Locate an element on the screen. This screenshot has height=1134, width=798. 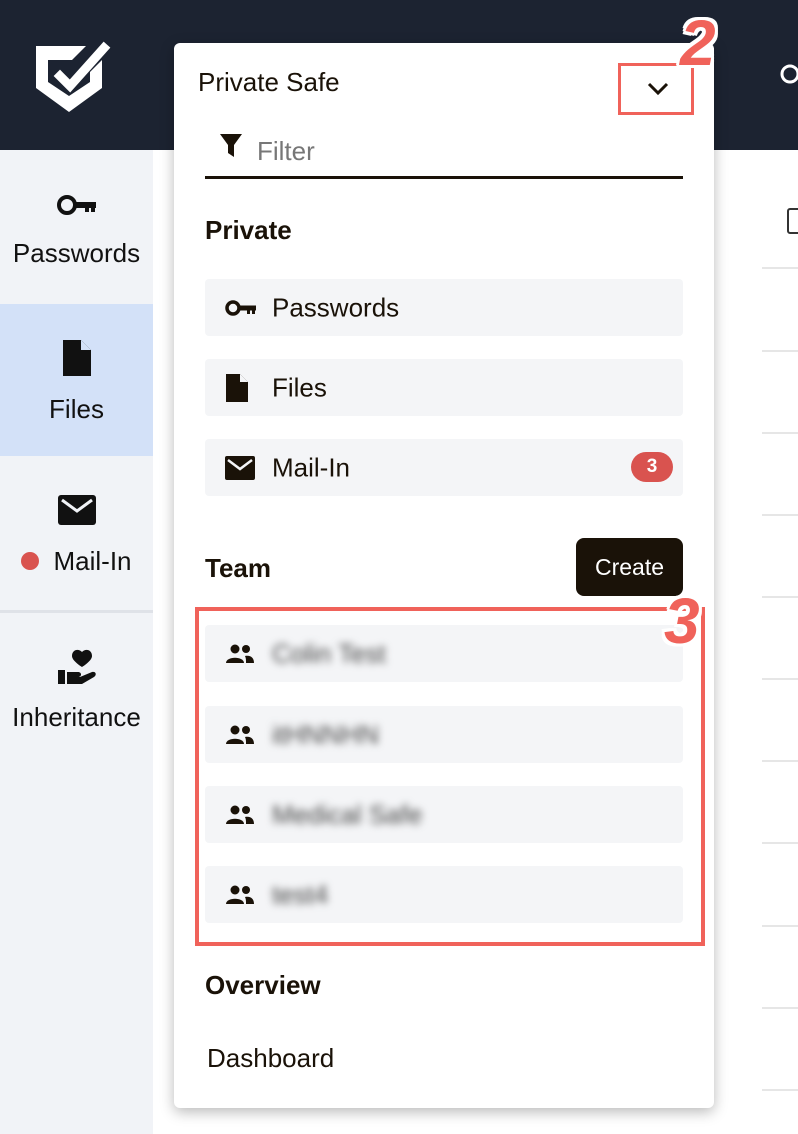
heart-hand-icon is located at coordinates (76, 666).